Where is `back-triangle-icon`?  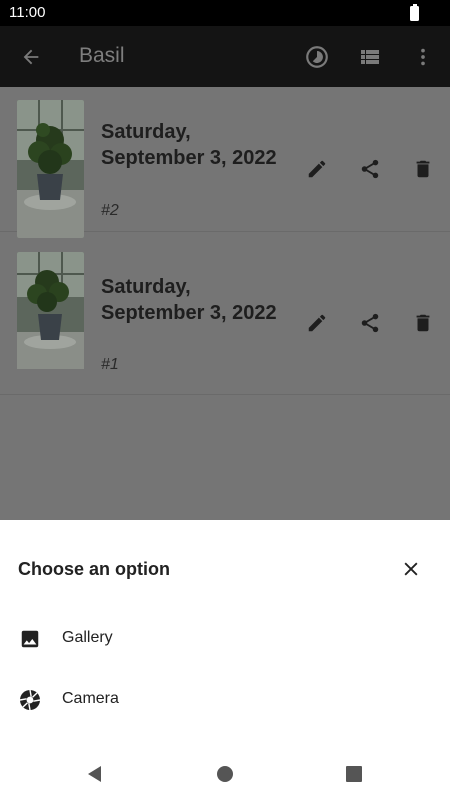
back-triangle-icon is located at coordinates (94, 774).